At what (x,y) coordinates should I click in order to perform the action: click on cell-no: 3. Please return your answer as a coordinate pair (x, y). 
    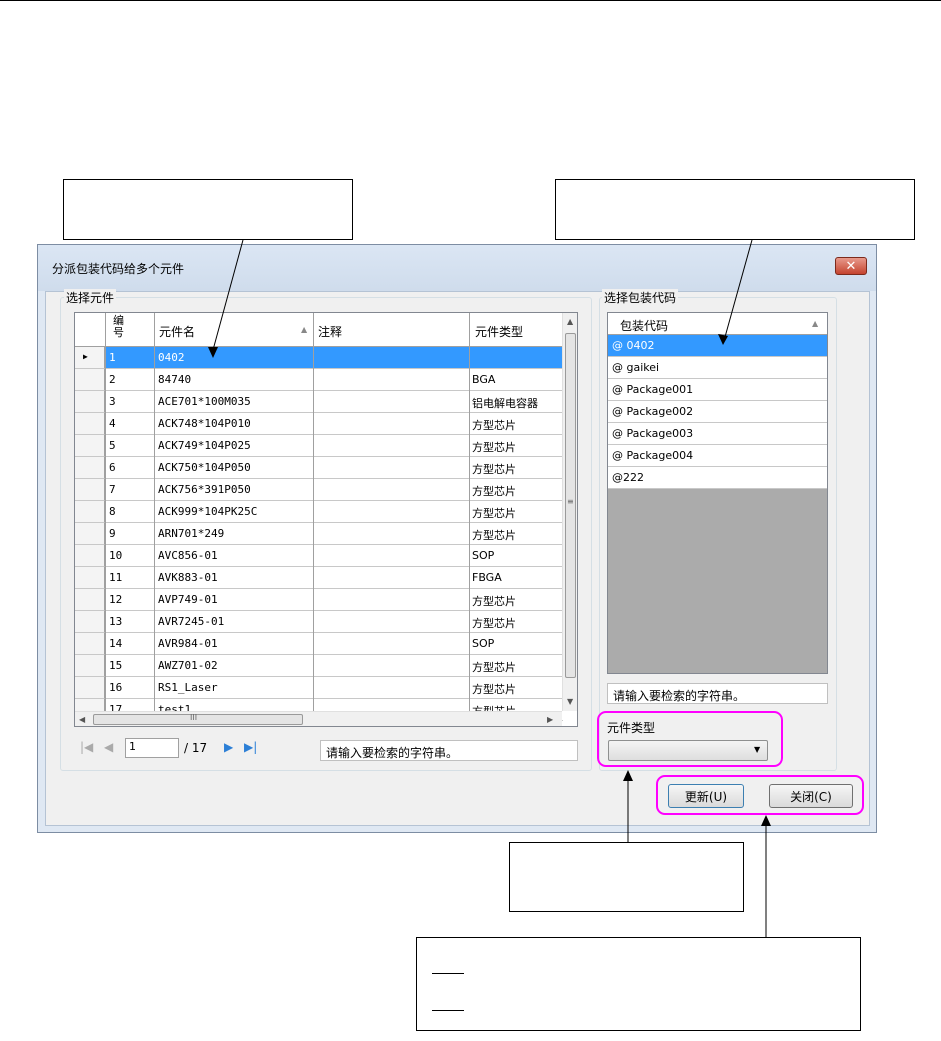
    Looking at the image, I should click on (112, 401).